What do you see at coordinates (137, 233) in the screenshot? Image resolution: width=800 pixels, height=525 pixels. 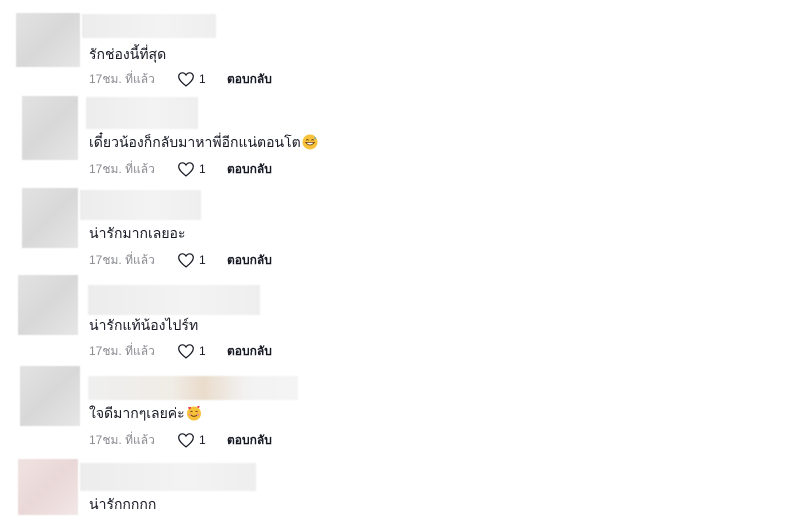 I see `comment-text: น่ารักมากเลยอะ` at bounding box center [137, 233].